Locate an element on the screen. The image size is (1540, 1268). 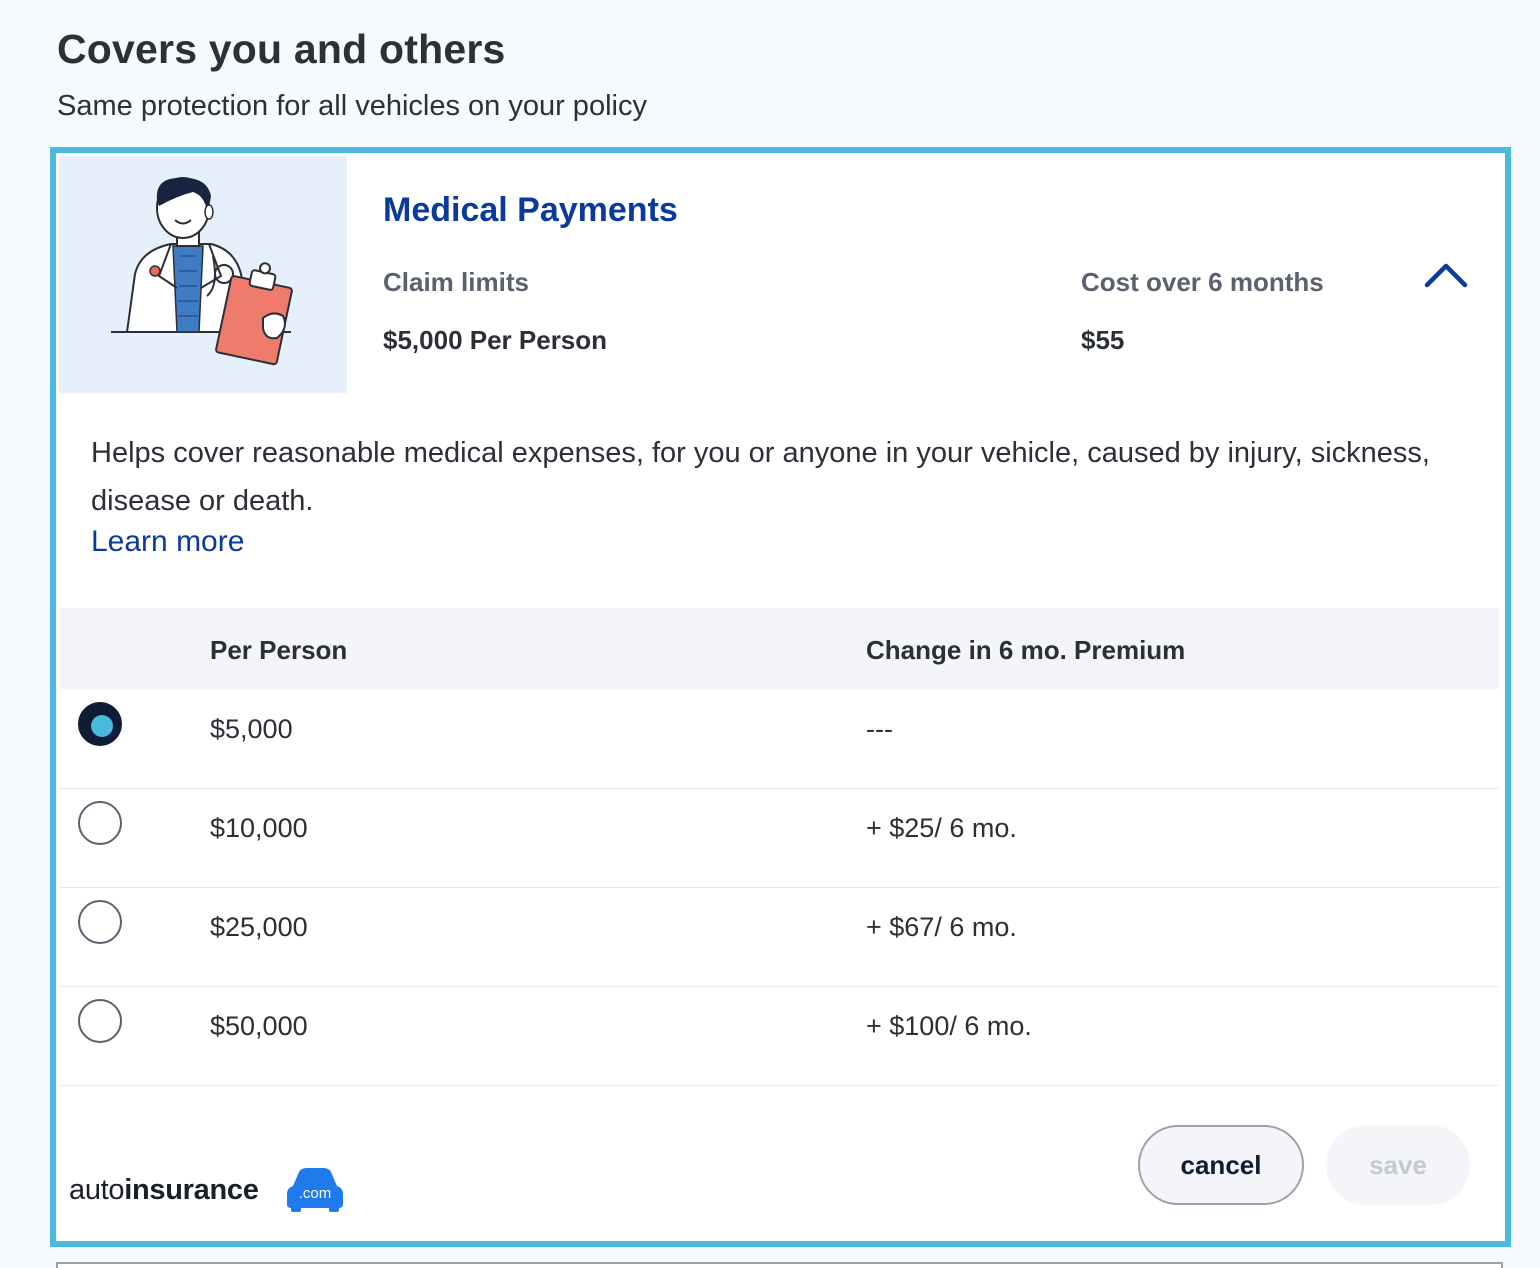
limit-option-row: $50,000 + $100/ 6 mo. is located at coordinates (779, 1036).